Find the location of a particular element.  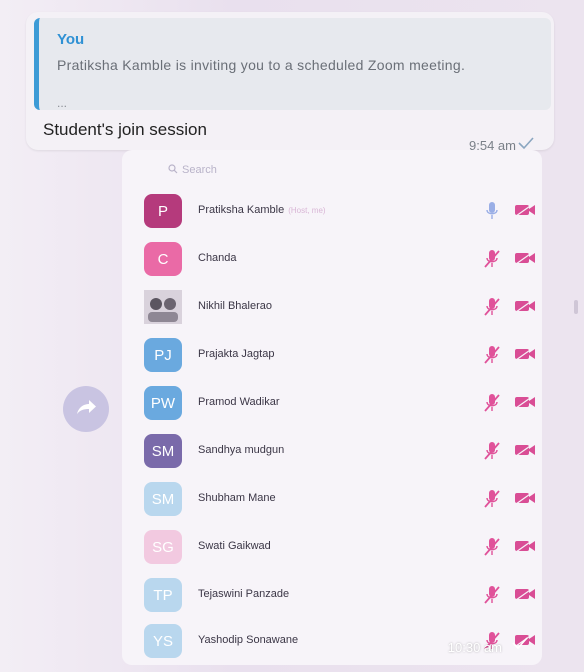

mic-icon is located at coordinates (492, 213).